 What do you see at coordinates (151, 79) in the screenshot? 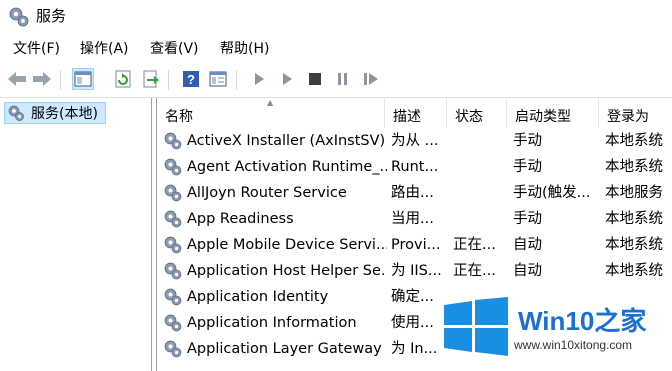
I see `export-list-icon` at bounding box center [151, 79].